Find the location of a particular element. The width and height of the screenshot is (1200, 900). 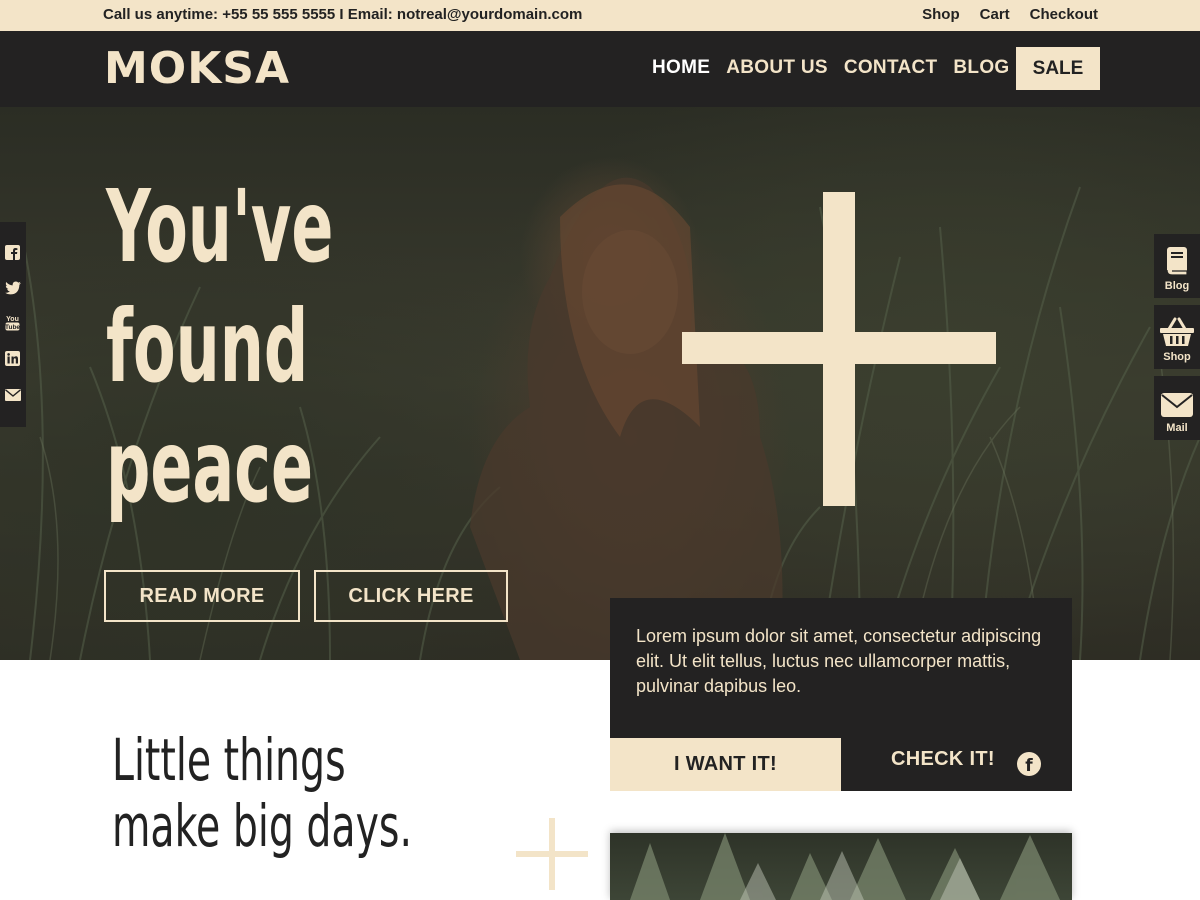

mail-widget-label: Mail is located at coordinates (1177, 428).